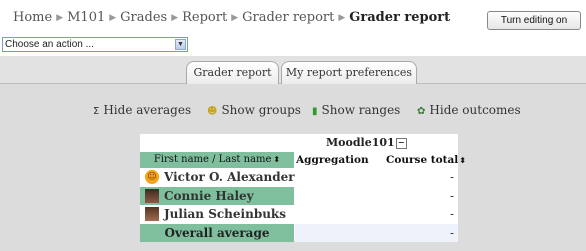 This screenshot has width=586, height=251. I want to click on student-row-name: Connie Haley, so click(217, 196).